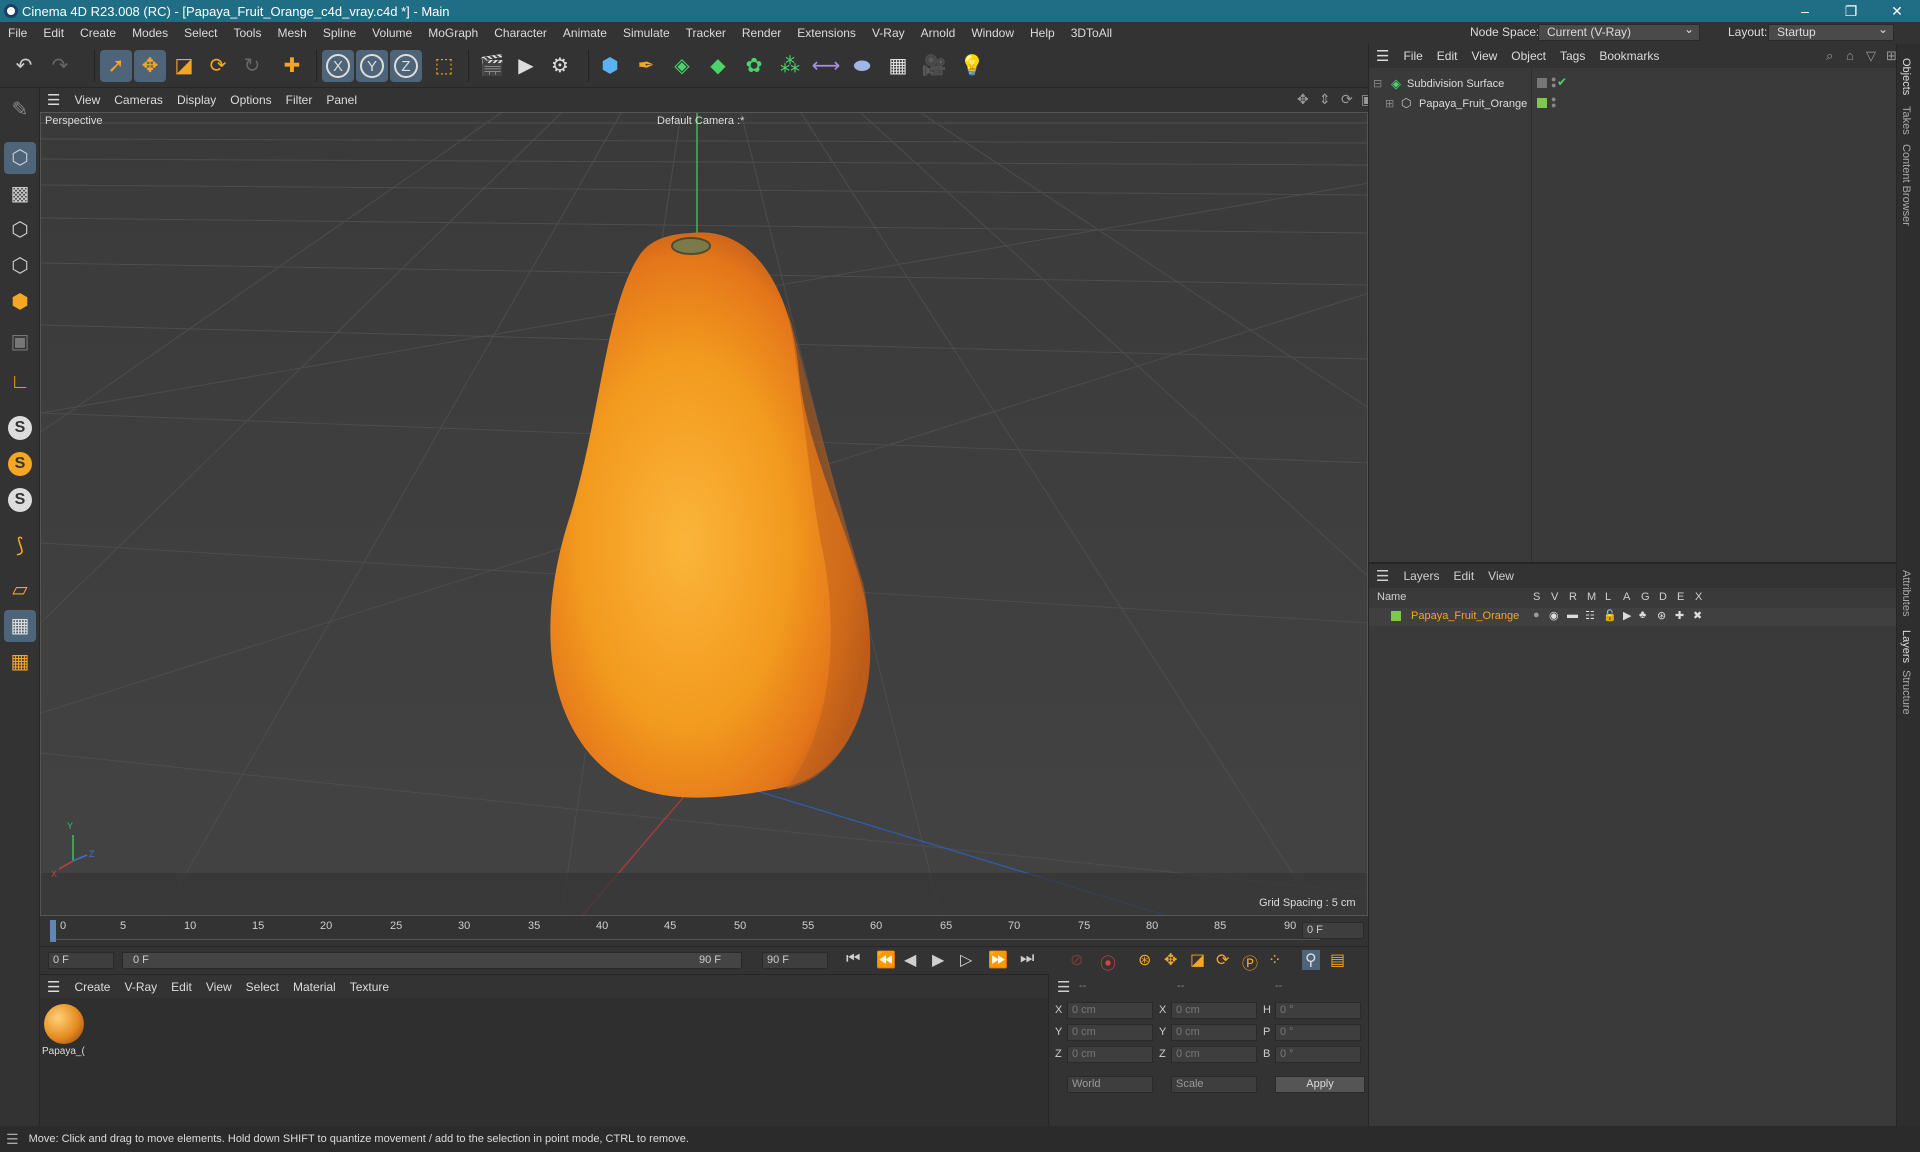  I want to click on close-button: ✕, so click(1897, 11).